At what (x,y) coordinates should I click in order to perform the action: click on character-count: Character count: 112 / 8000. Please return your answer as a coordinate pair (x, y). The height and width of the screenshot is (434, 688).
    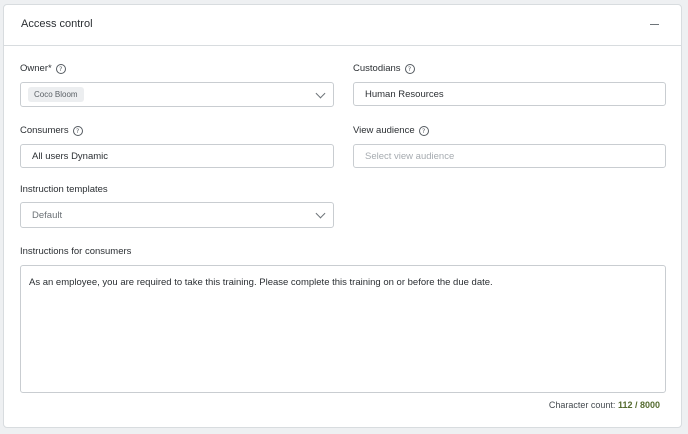
    Looking at the image, I should click on (604, 405).